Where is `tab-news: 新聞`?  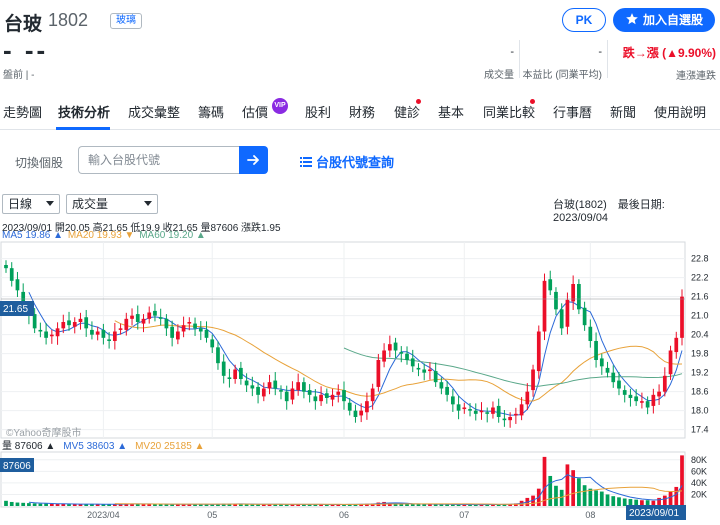
tab-news: 新聞 is located at coordinates (623, 111).